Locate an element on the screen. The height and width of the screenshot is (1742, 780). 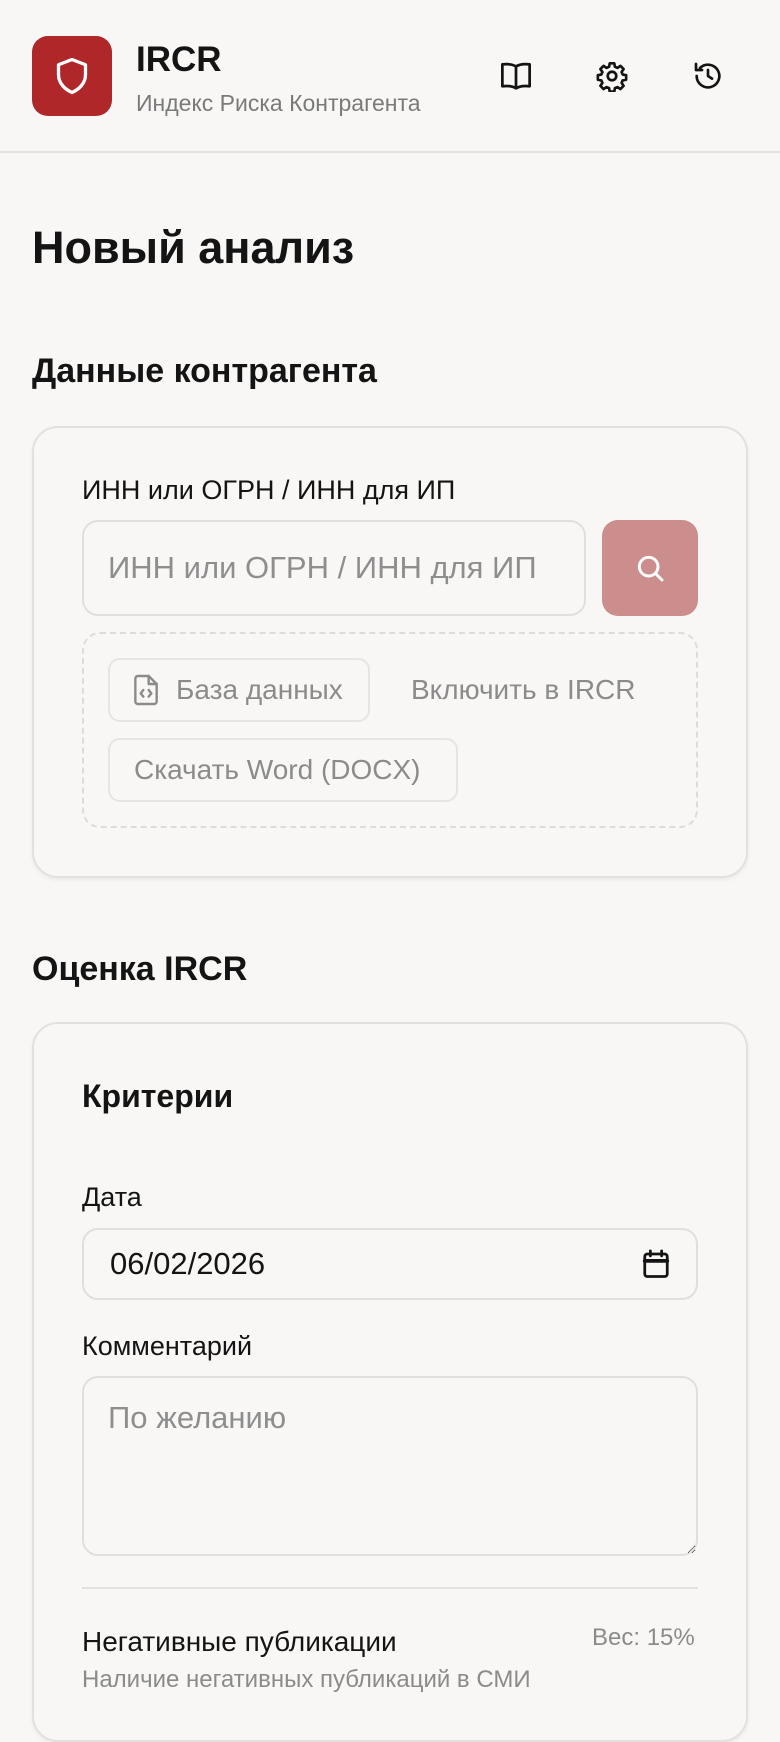
criteria-title: Критерии is located at coordinates (158, 1096).